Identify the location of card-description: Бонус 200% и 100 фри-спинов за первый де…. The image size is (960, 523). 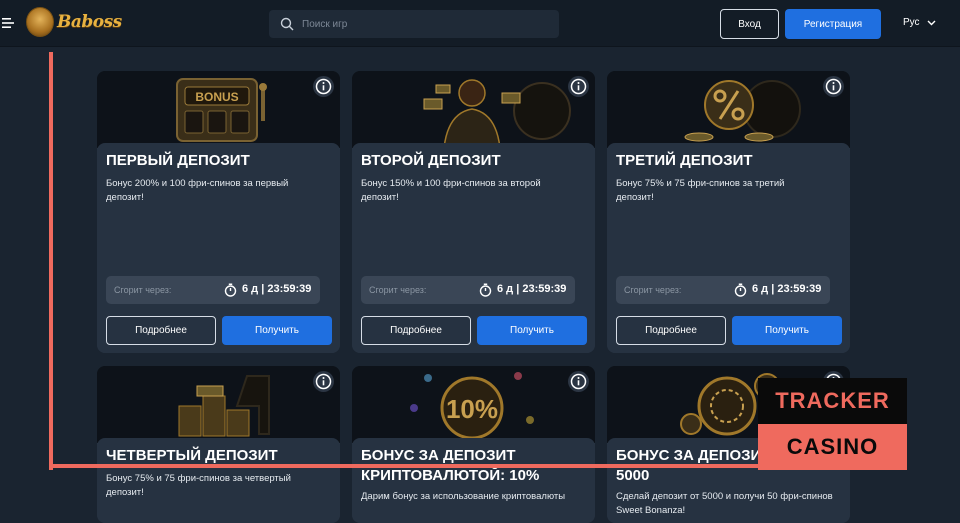
(197, 190).